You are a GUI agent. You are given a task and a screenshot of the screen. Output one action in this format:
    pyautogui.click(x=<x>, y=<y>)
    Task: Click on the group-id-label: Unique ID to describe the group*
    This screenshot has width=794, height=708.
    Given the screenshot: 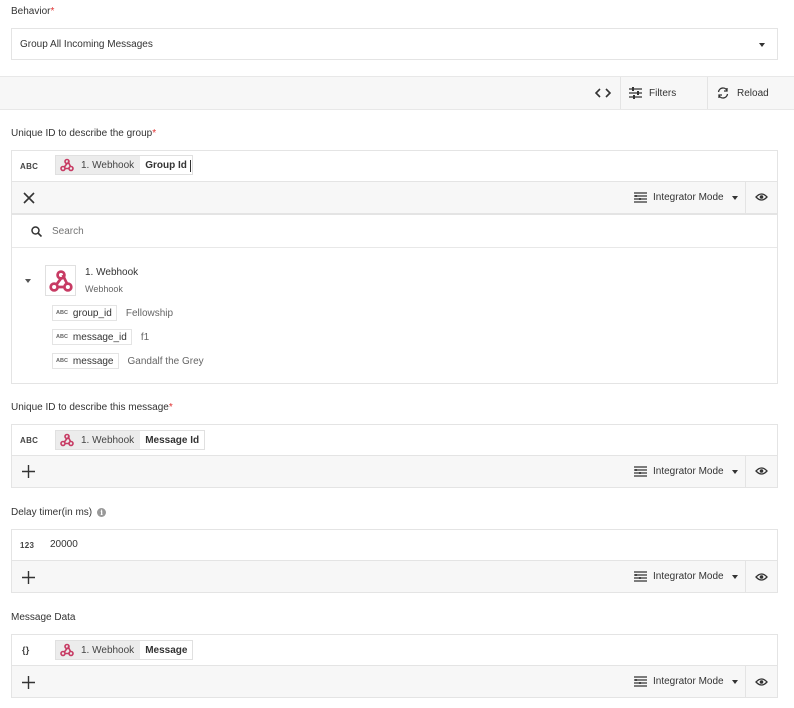 What is the action you would take?
    pyautogui.click(x=84, y=133)
    